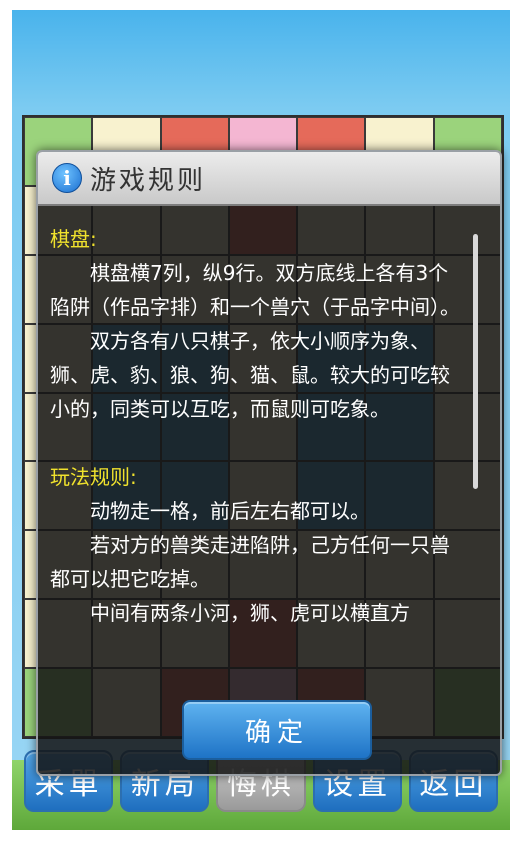 The image size is (519, 850). I want to click on dialog-header: i 游戏规则, so click(269, 179).